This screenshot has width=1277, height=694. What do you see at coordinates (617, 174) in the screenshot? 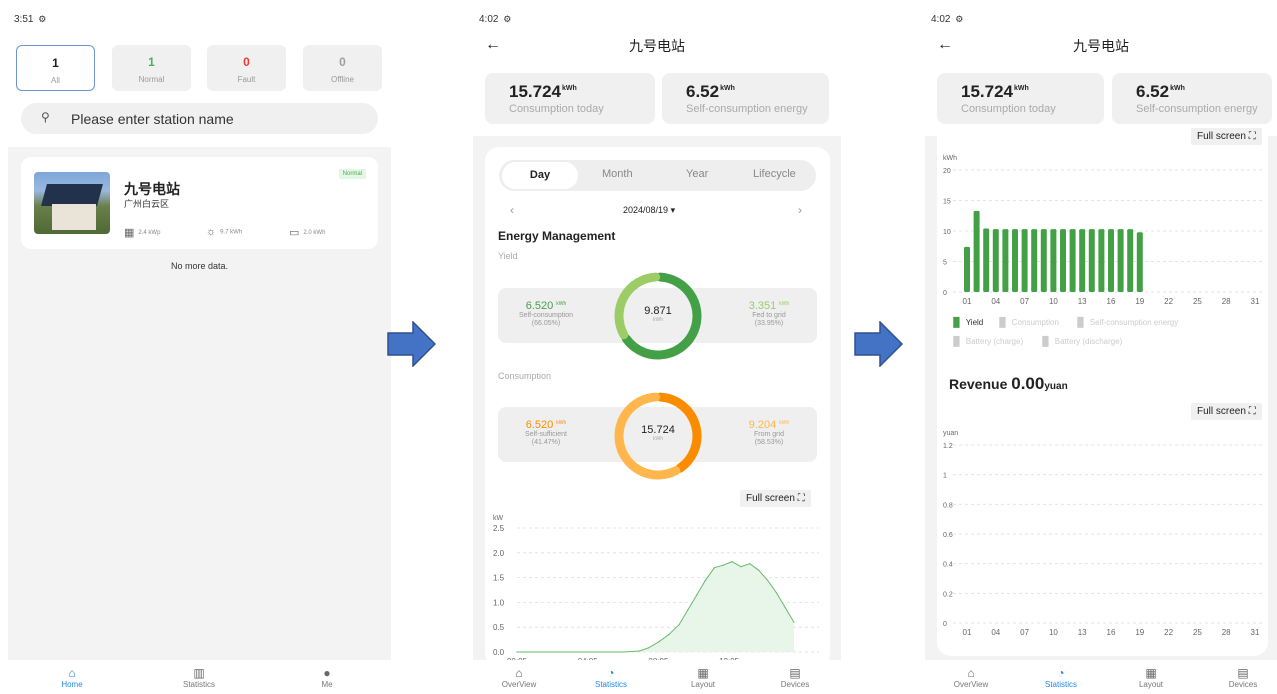
I see `tab-month: Month` at bounding box center [617, 174].